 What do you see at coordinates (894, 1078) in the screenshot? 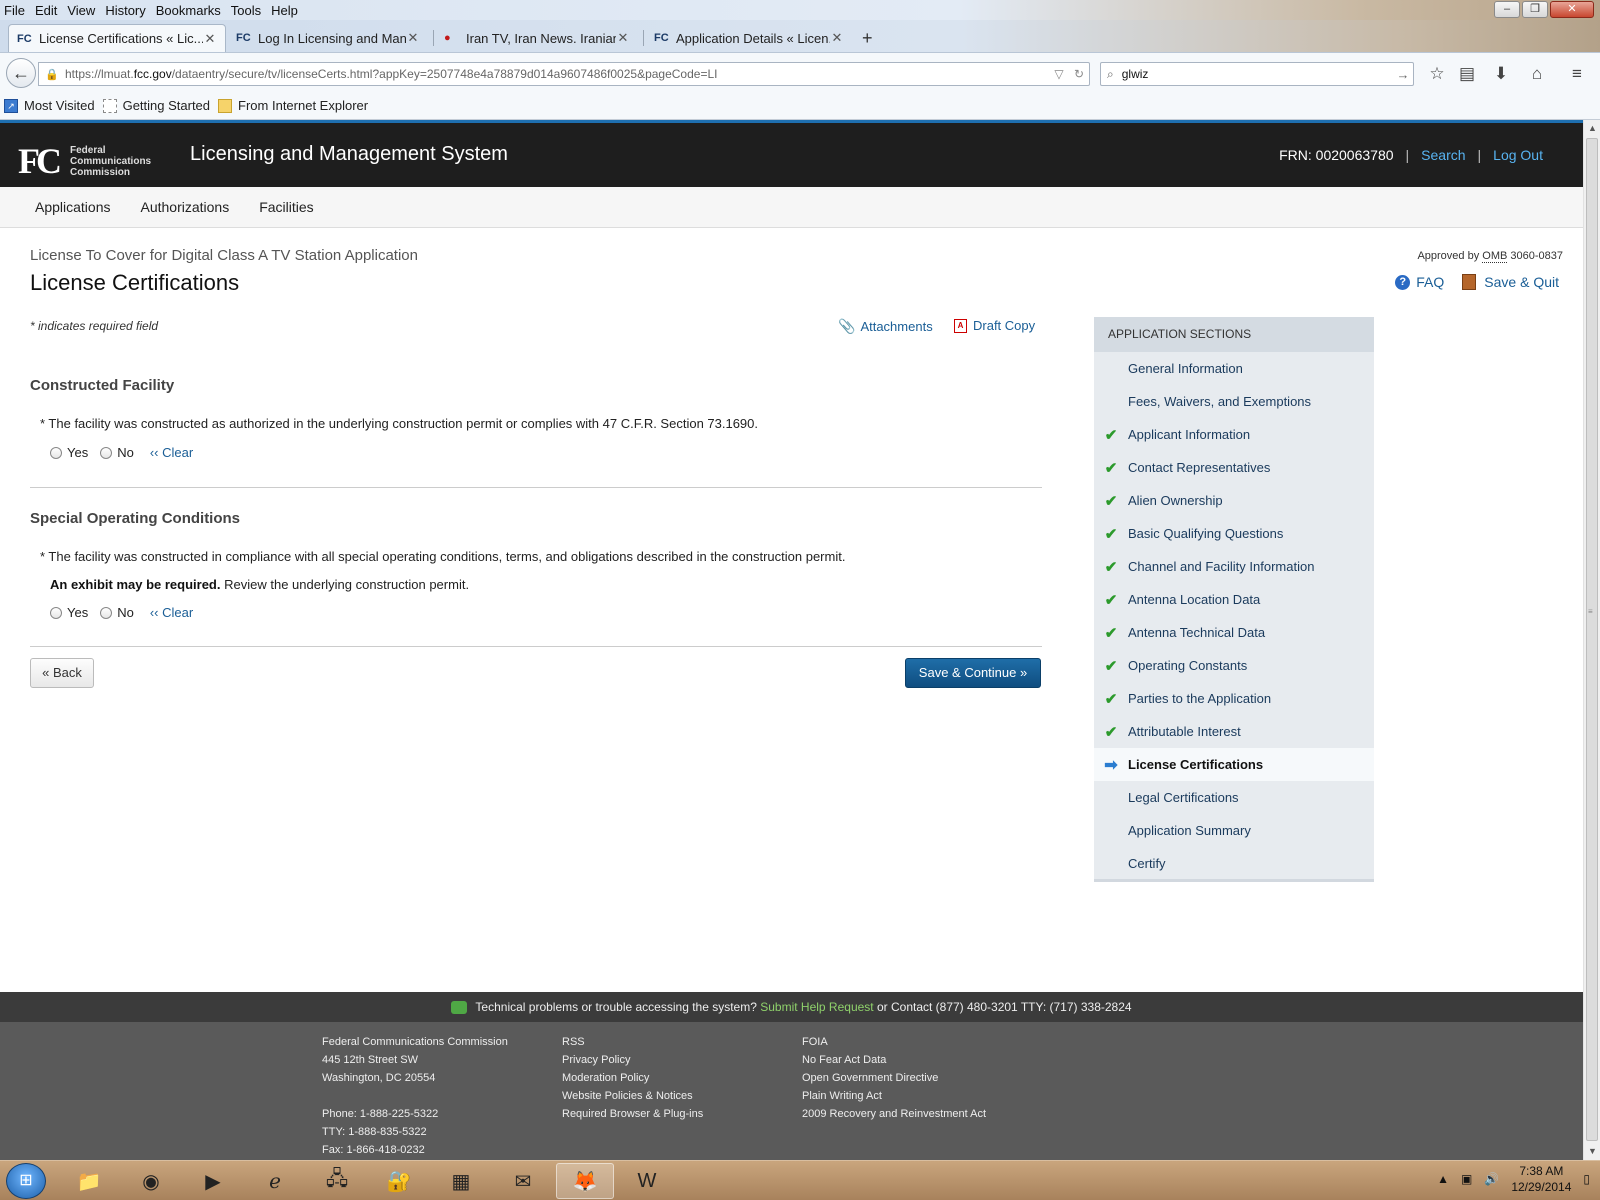
I see `footer-link: Open Government Directive` at bounding box center [894, 1078].